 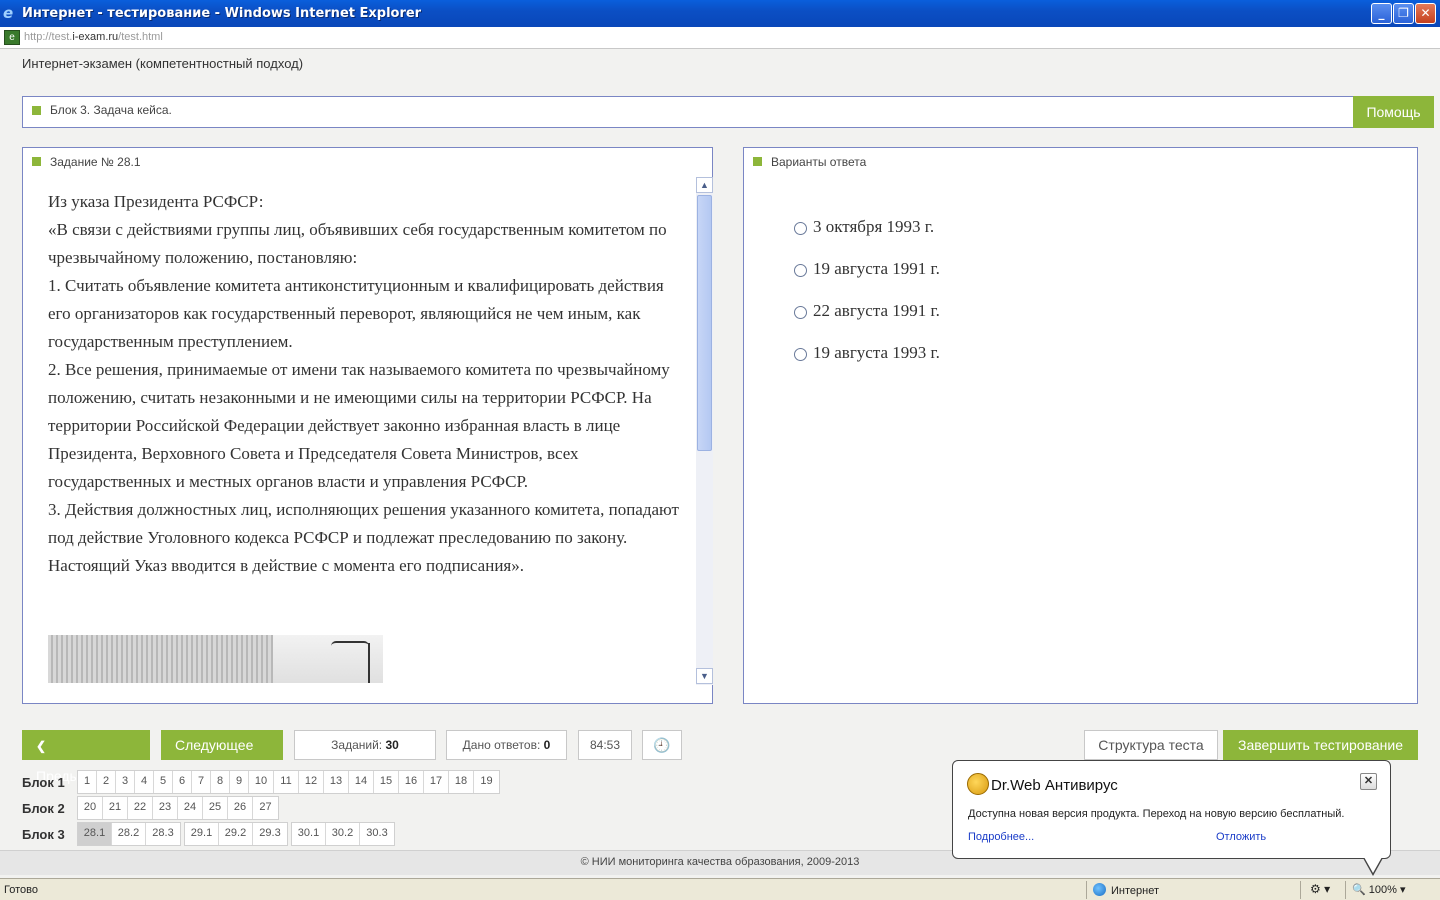 What do you see at coordinates (411, 782) in the screenshot?
I see `task-cell: 16` at bounding box center [411, 782].